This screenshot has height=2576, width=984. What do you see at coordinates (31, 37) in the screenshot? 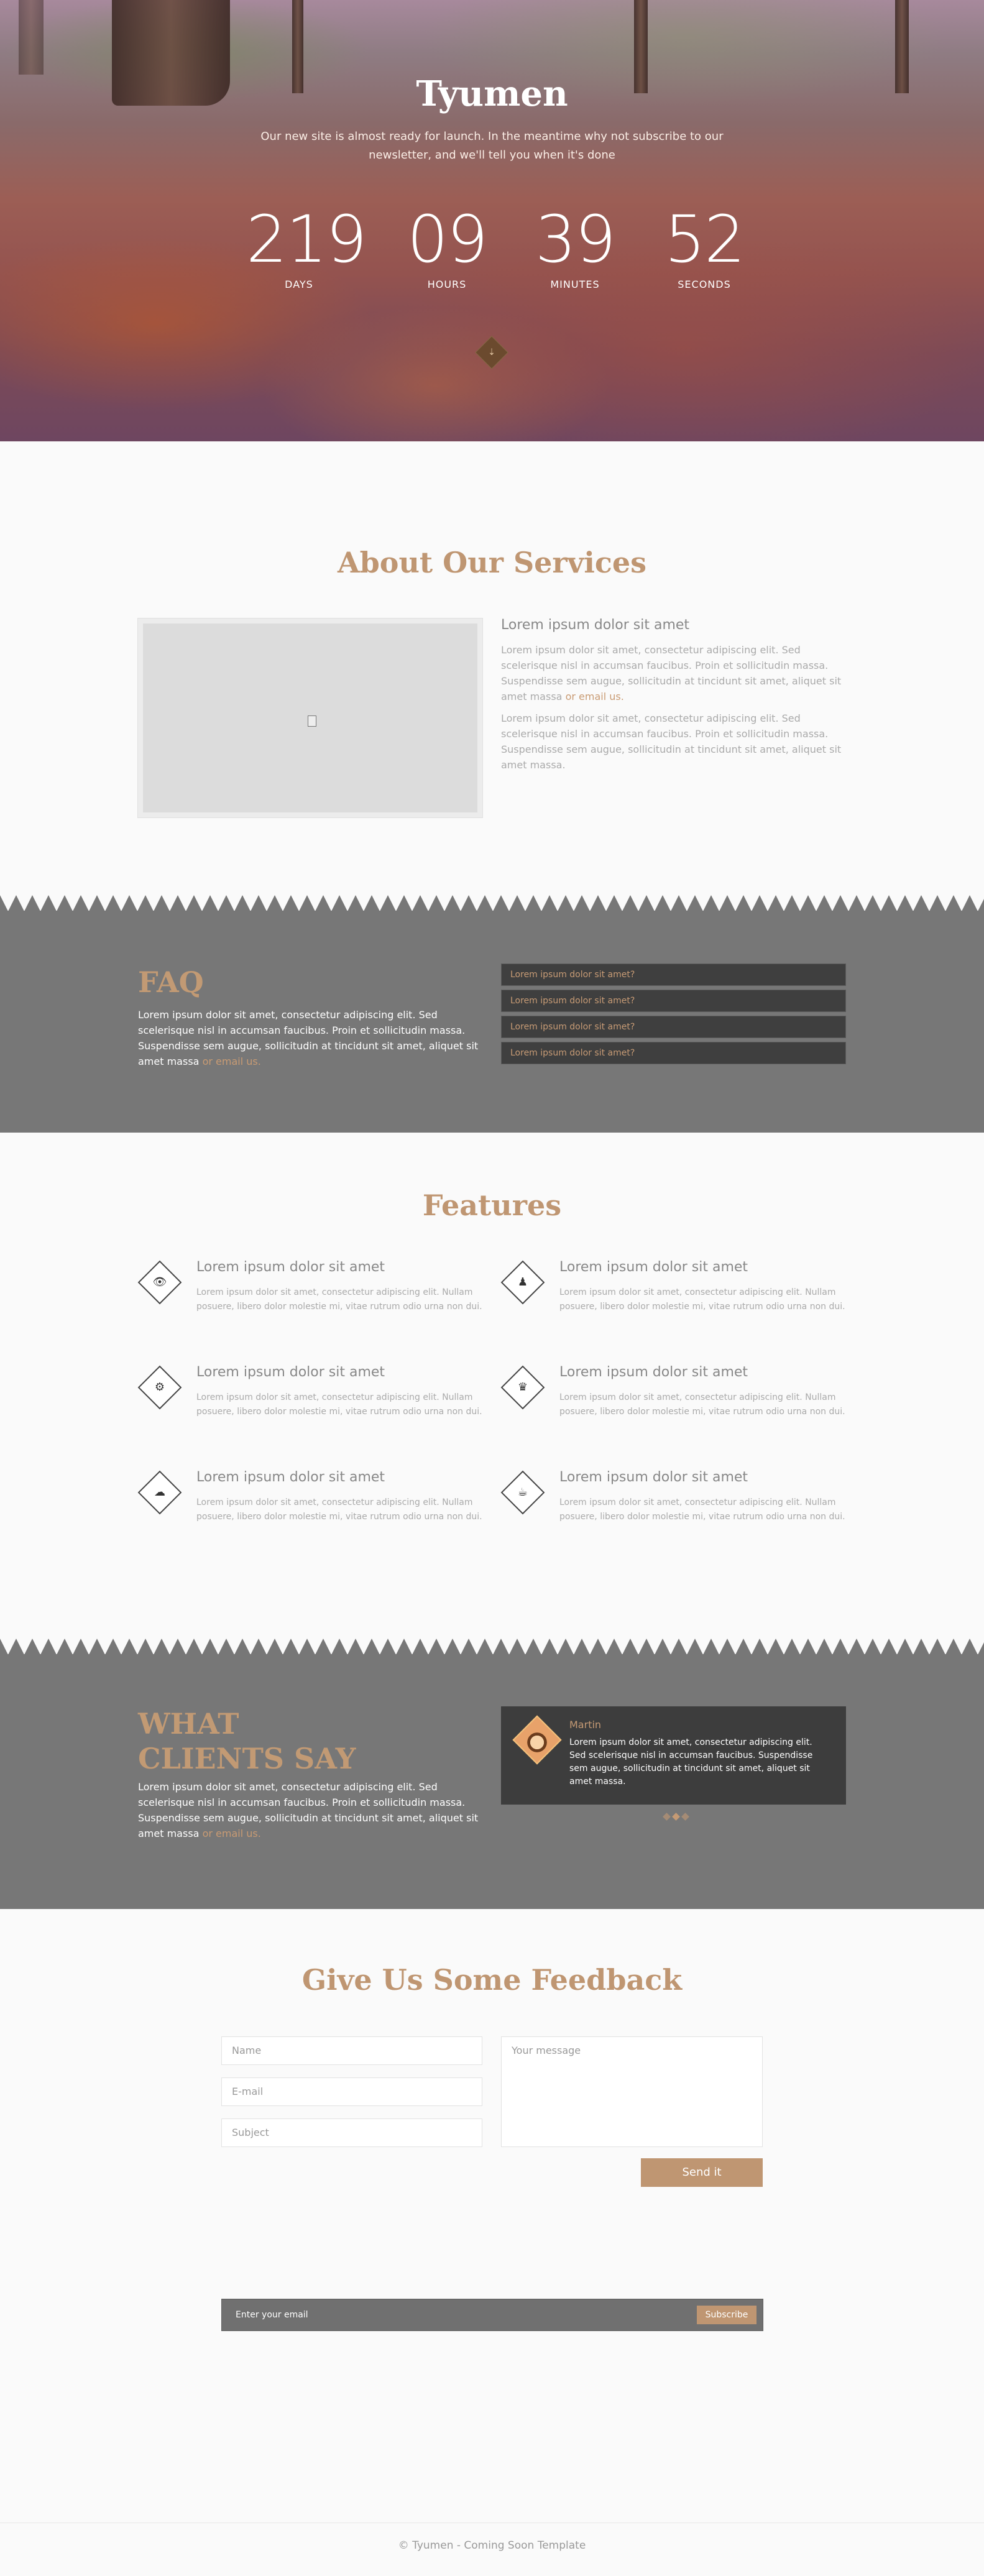
I see `tree-trunk` at bounding box center [31, 37].